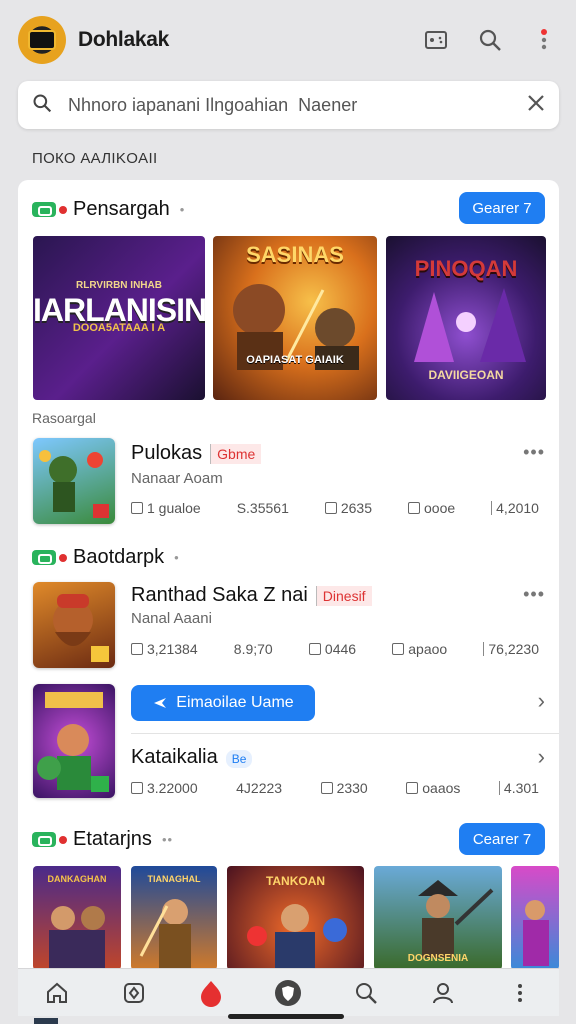 This screenshot has width=576, height=1024. I want to click on stat-size: 4.301, so click(521, 788).